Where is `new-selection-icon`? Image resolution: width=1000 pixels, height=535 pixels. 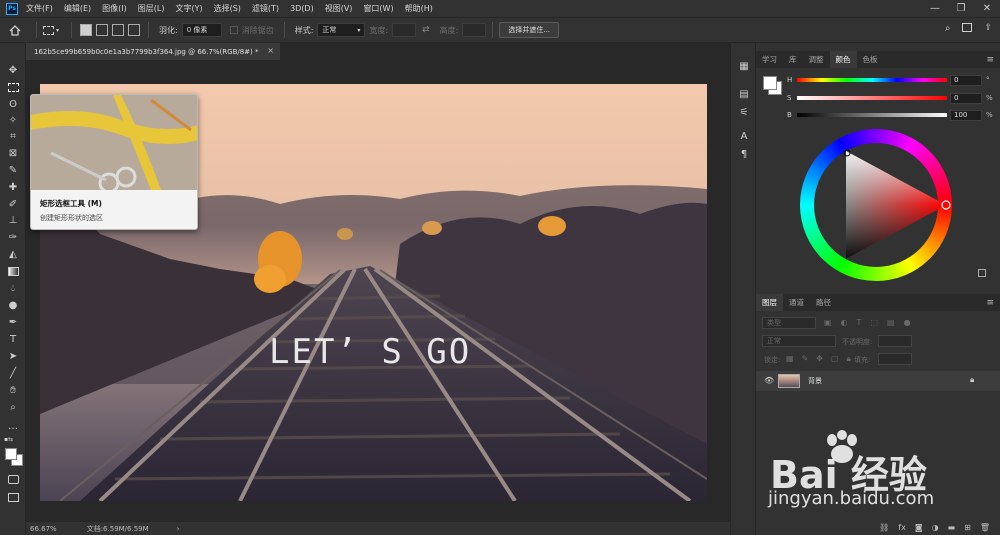 new-selection-icon is located at coordinates (86, 30).